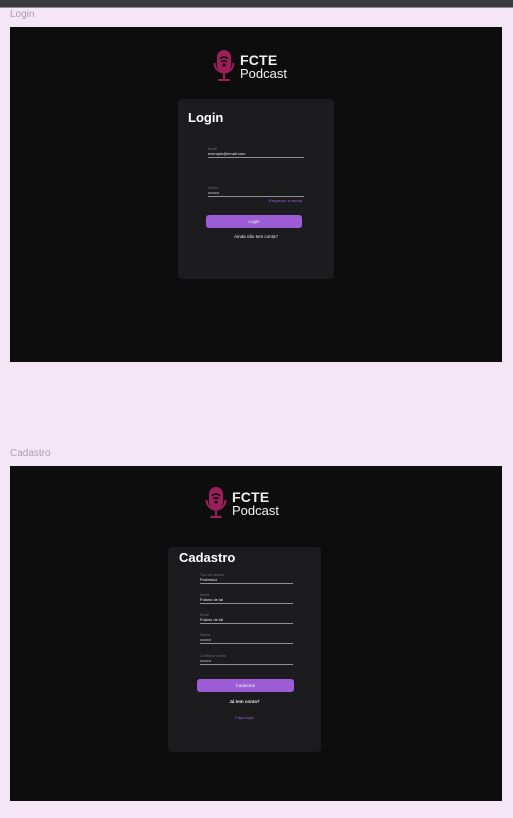 The height and width of the screenshot is (818, 513). I want to click on login-prompt: Já tem conta?, so click(244, 701).